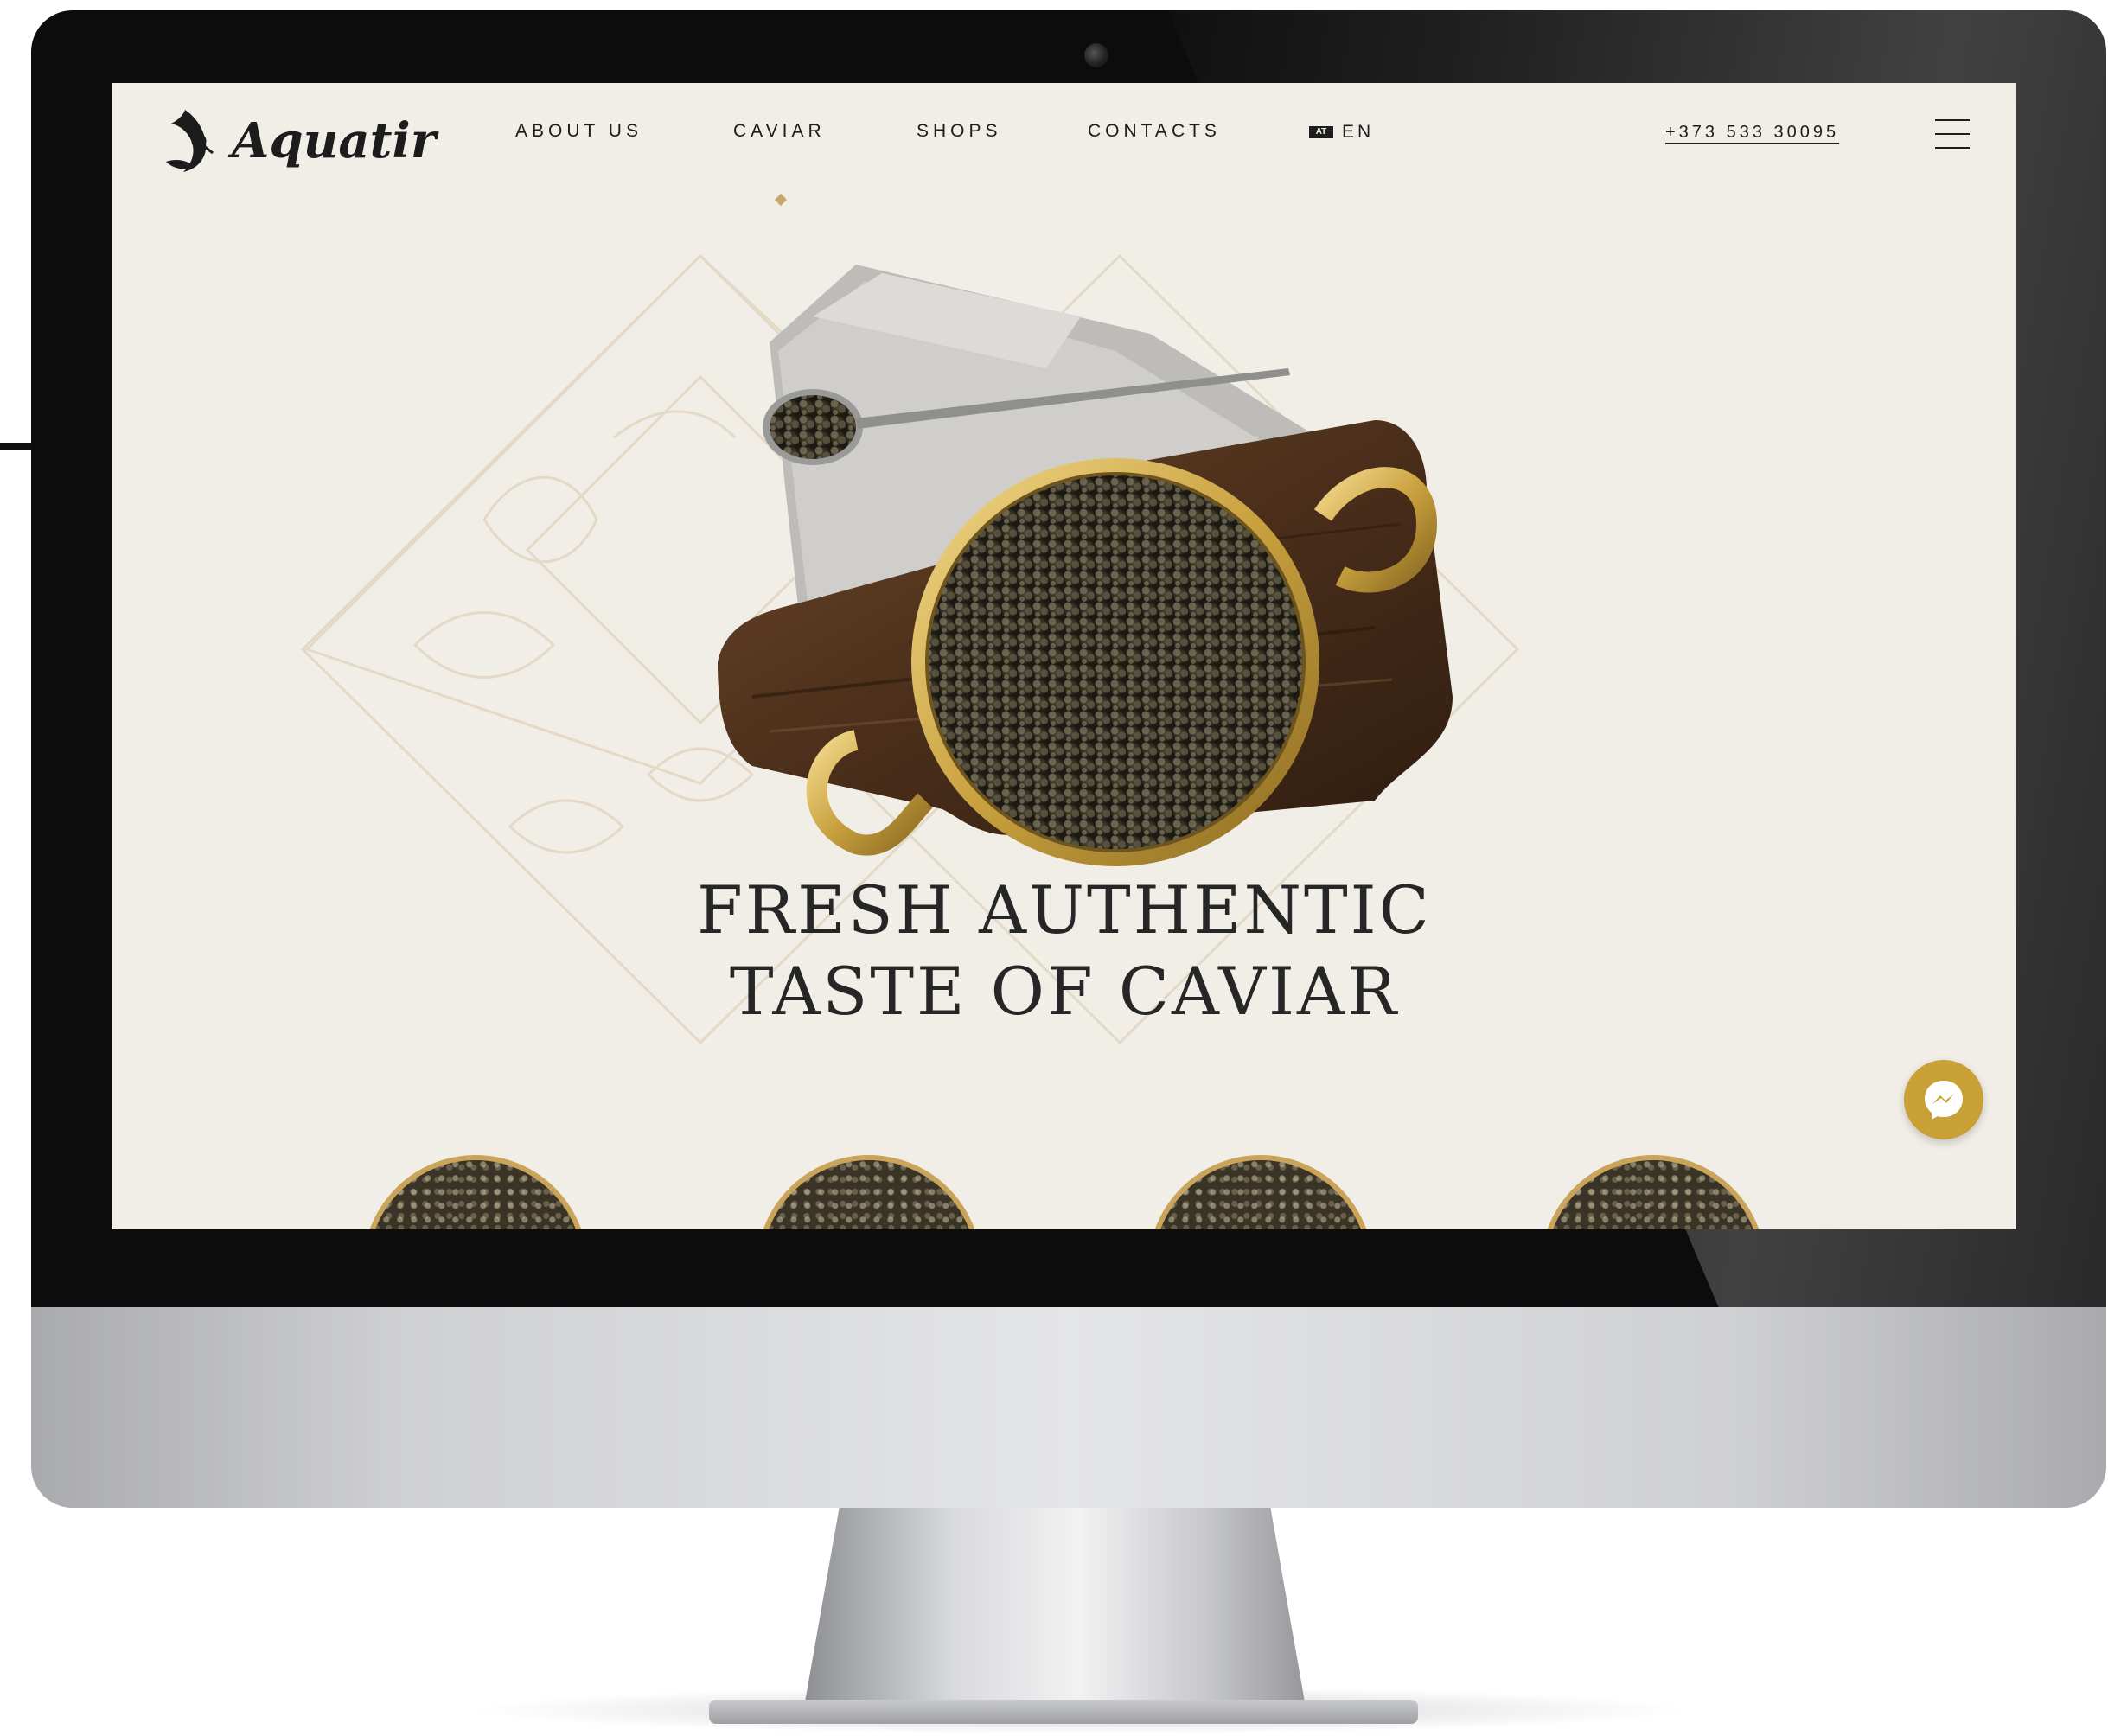 The width and height of the screenshot is (2108, 1736). I want to click on nav-shops: SHOPS, so click(960, 131).